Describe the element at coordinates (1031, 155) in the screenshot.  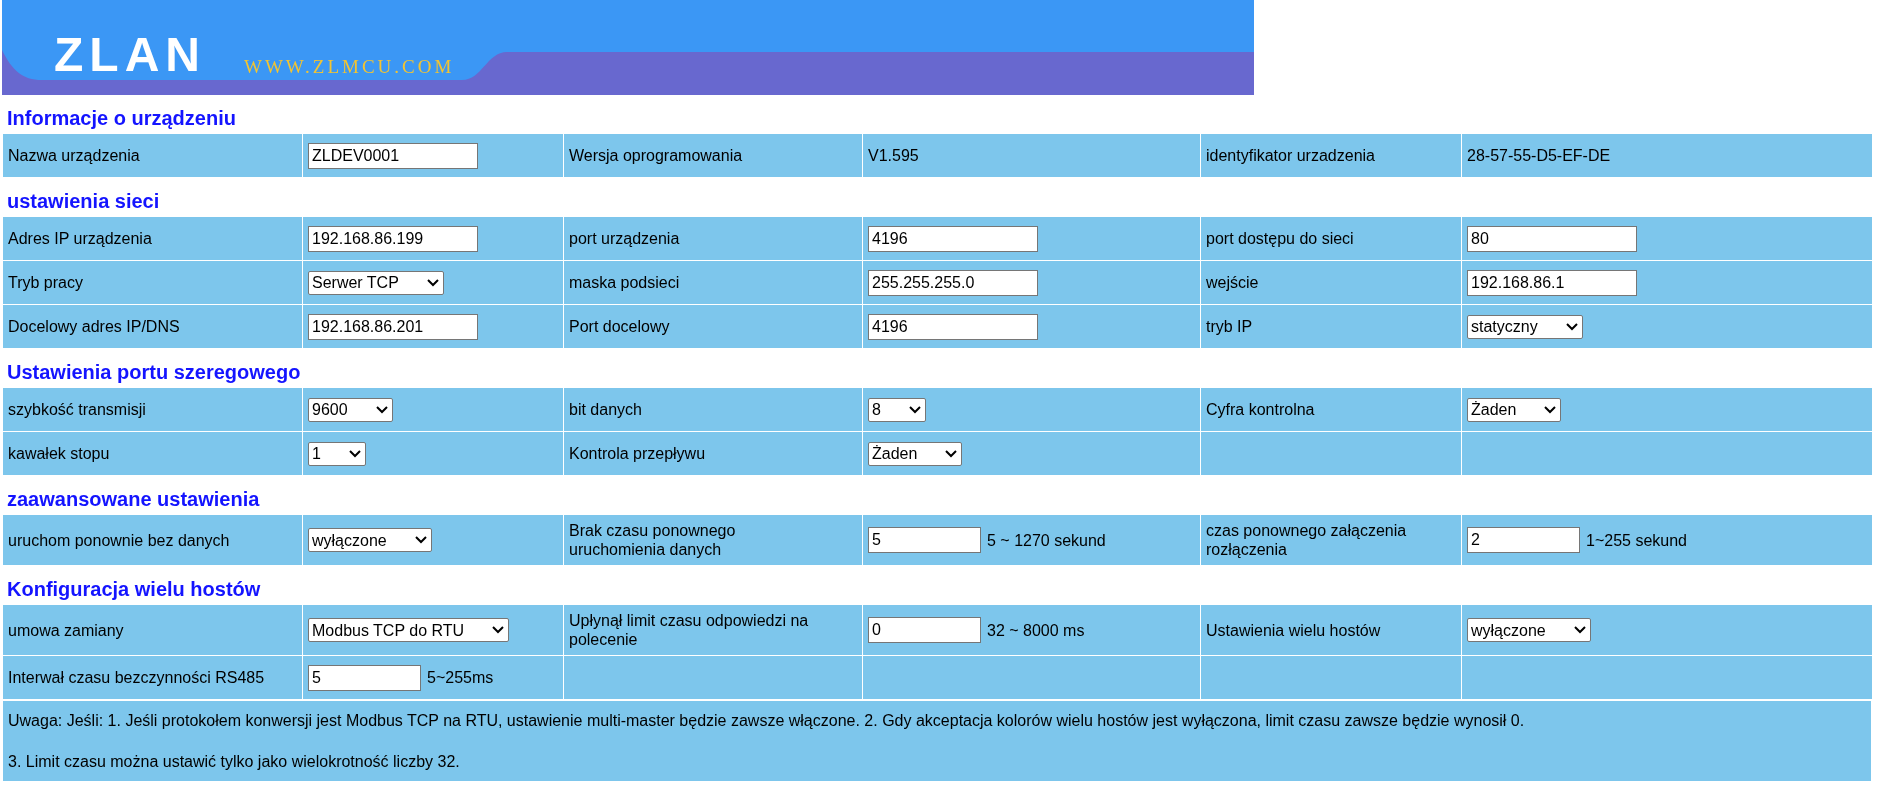
I see `field-value: V1.595` at that location.